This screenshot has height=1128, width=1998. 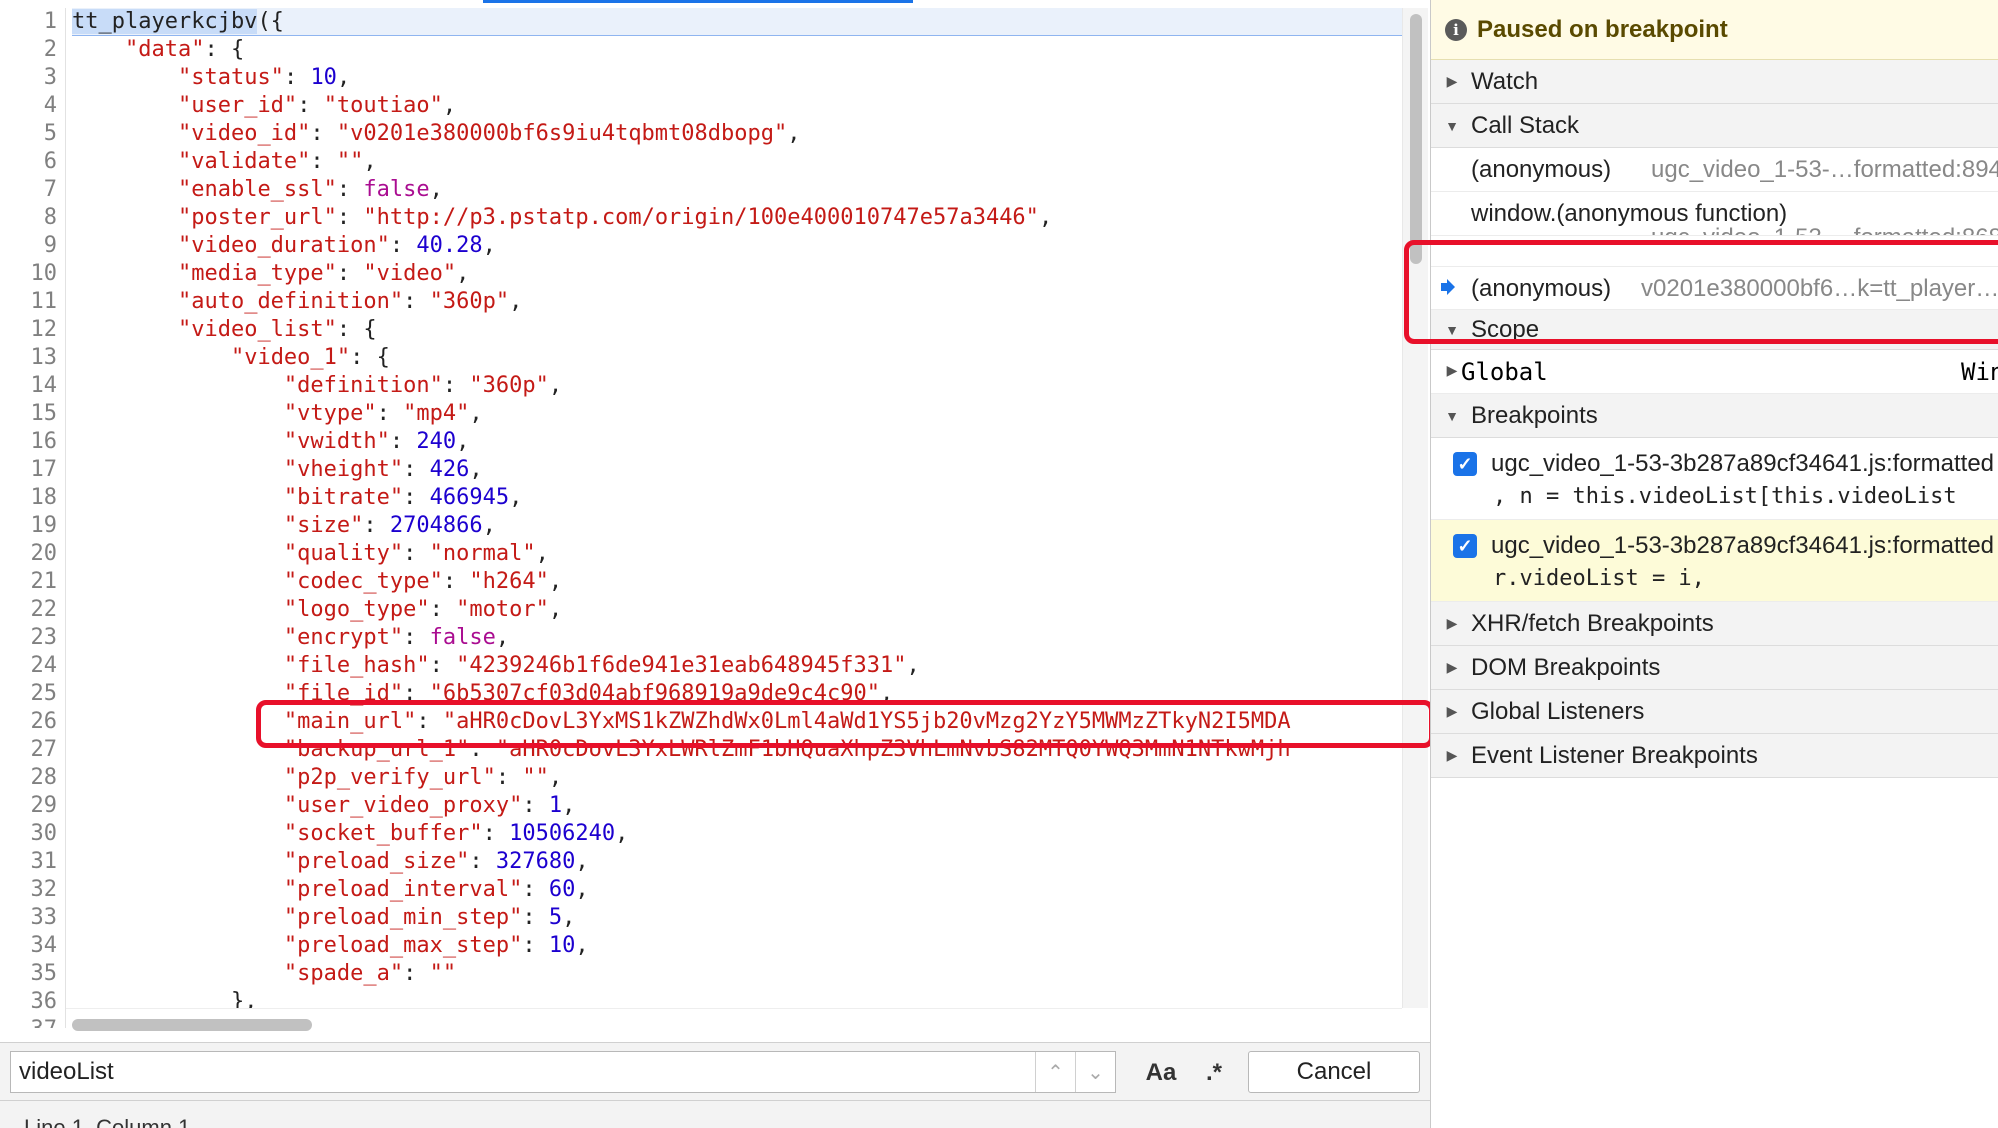 What do you see at coordinates (32, 358) in the screenshot?
I see `line-number: 13` at bounding box center [32, 358].